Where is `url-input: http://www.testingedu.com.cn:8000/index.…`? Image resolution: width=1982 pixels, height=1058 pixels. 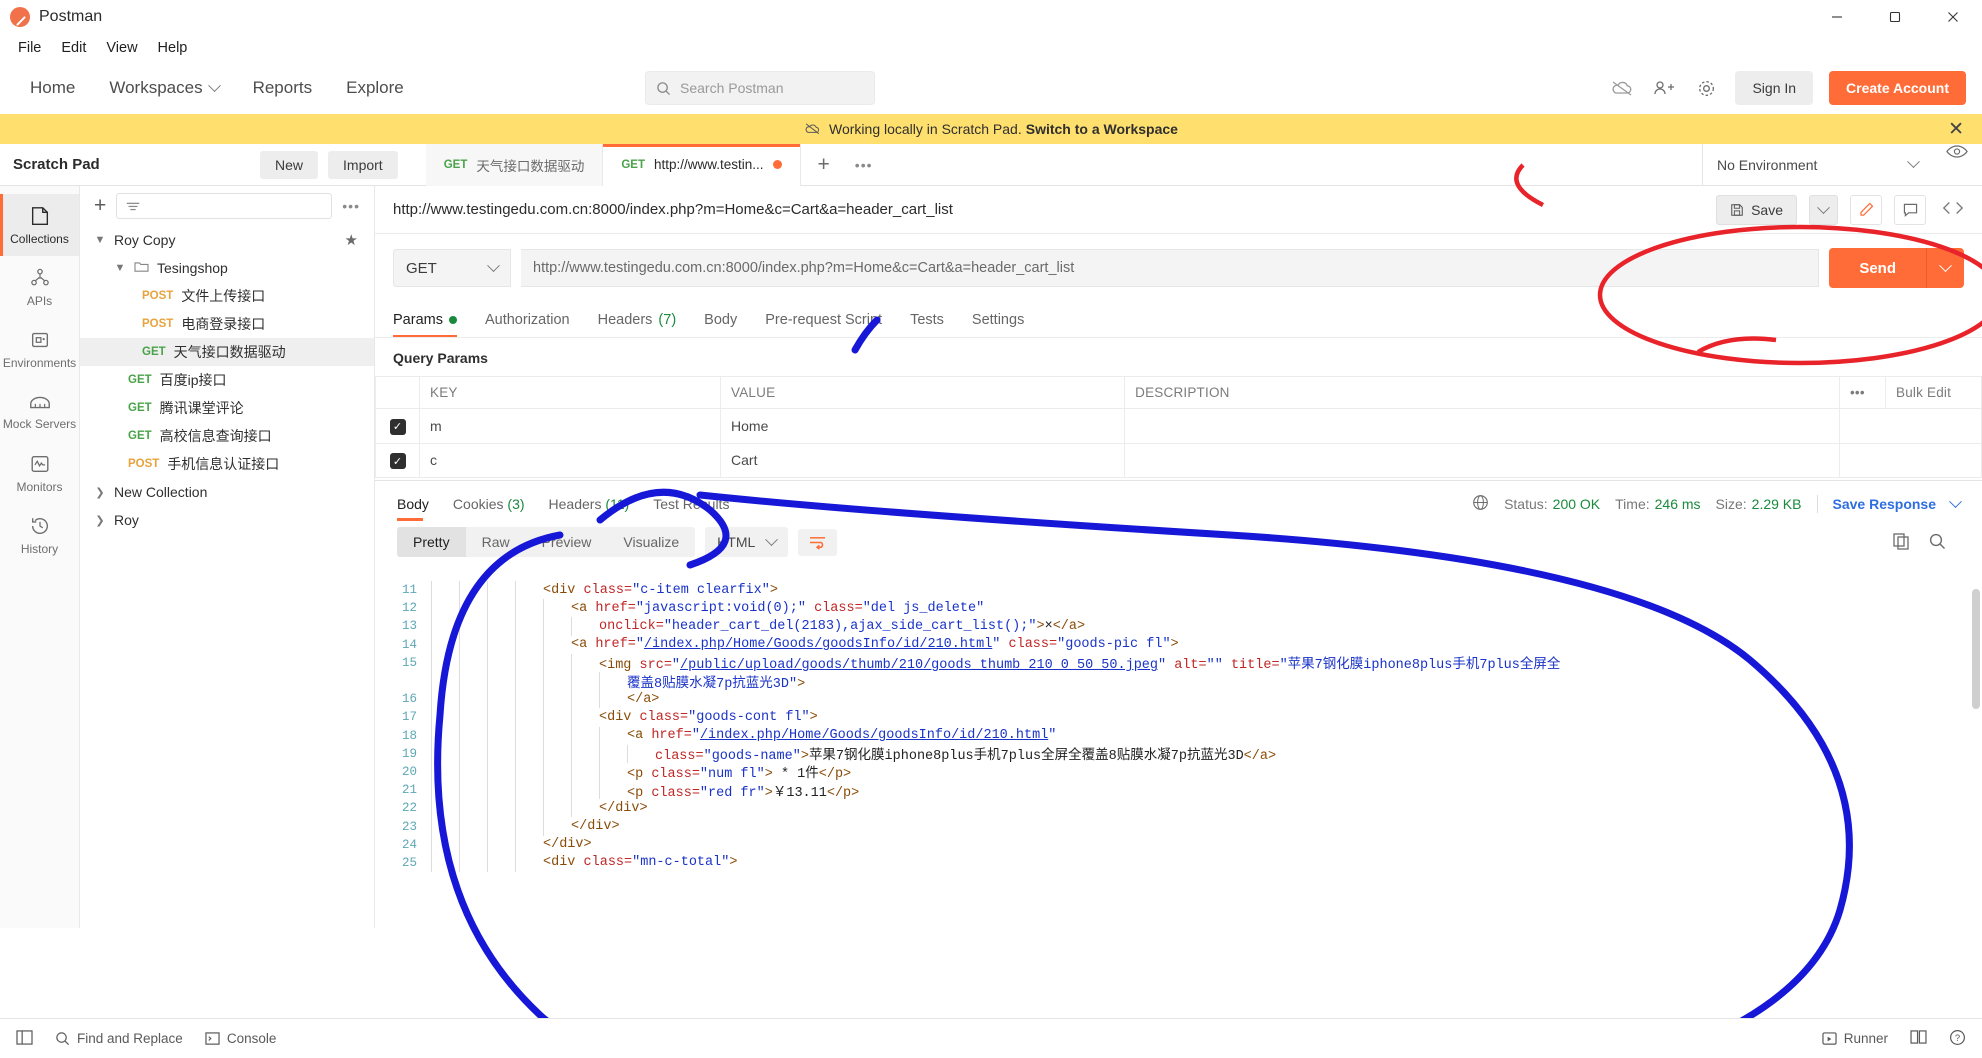 url-input: http://www.testingedu.com.cn:8000/index.… is located at coordinates (1170, 268).